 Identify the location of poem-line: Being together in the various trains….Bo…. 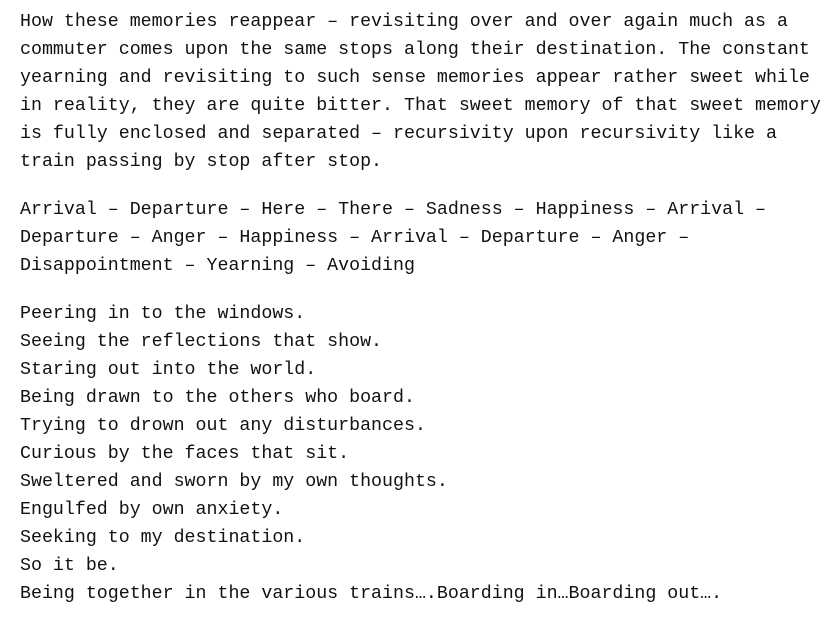
(371, 594).